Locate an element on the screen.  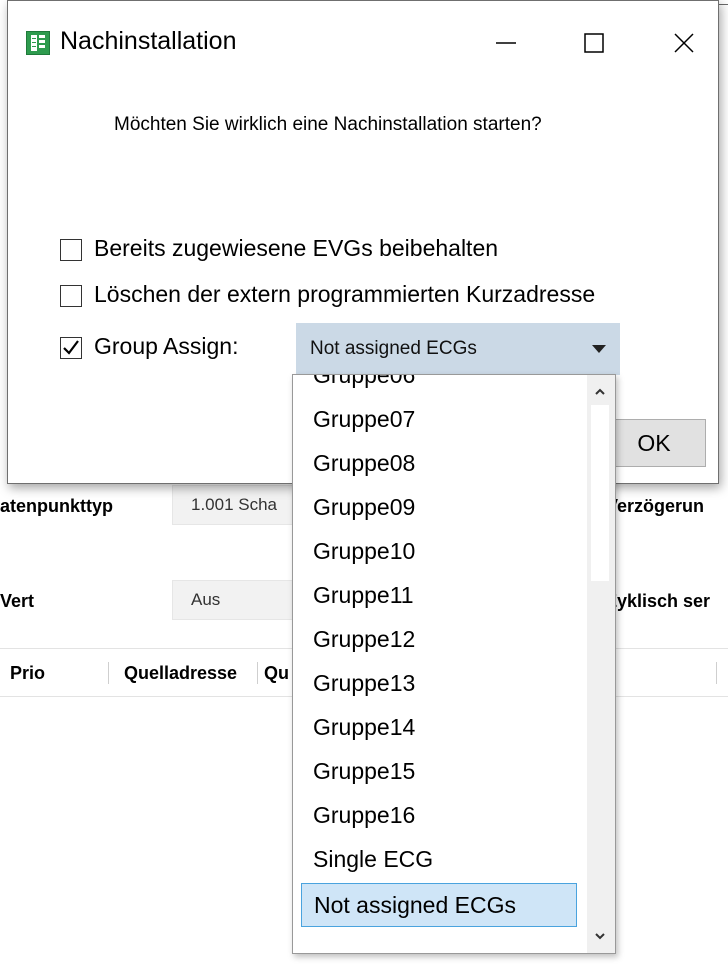
minimize-icon is located at coordinates (506, 43).